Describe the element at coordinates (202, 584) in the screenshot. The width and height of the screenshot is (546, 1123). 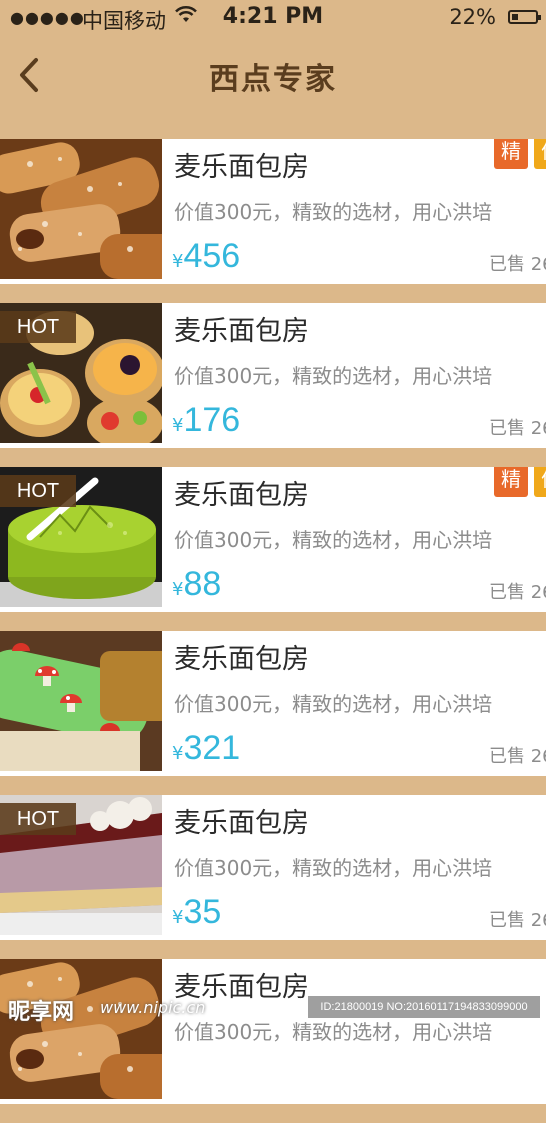
I see `price-amount: 88` at that location.